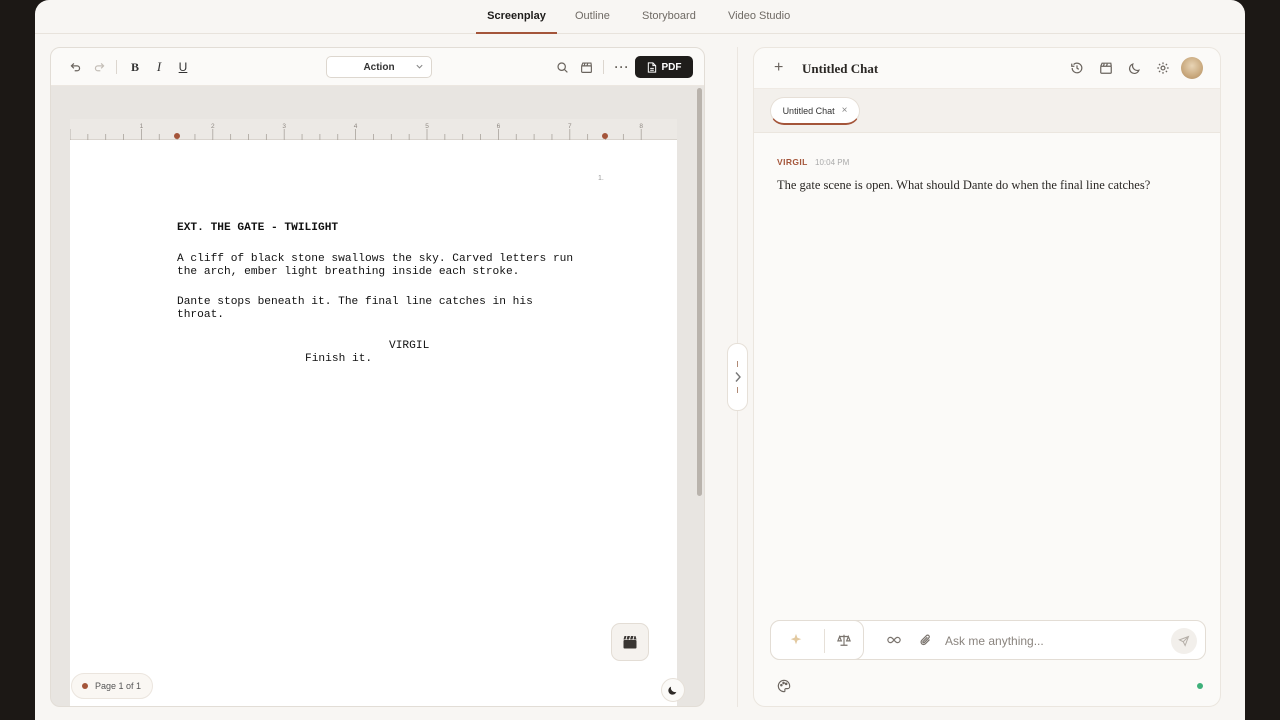  What do you see at coordinates (845, 110) in the screenshot?
I see `close-icon: ×` at bounding box center [845, 110].